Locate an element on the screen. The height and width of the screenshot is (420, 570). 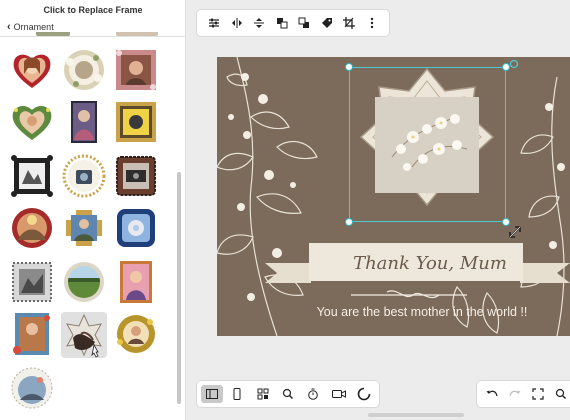
frame-thumb-round-green-landscape is located at coordinates (84, 282).